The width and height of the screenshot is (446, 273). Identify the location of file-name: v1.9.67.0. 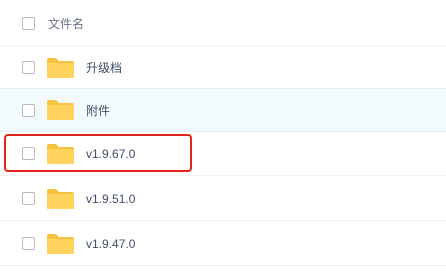
(110, 154).